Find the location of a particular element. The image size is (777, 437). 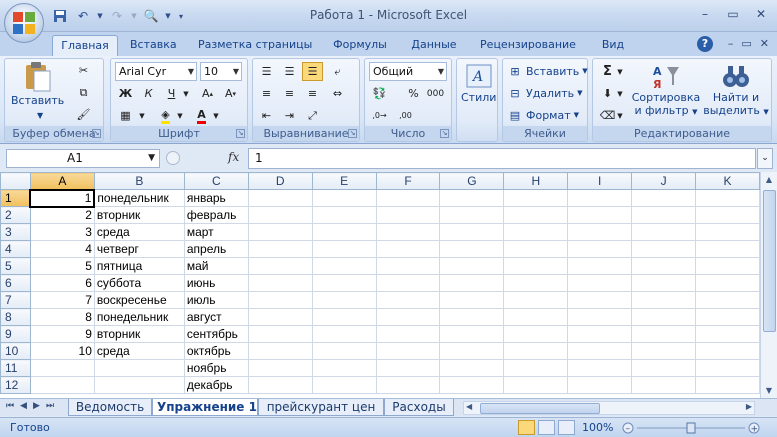

maximize-icon: ▭ is located at coordinates (733, 14).